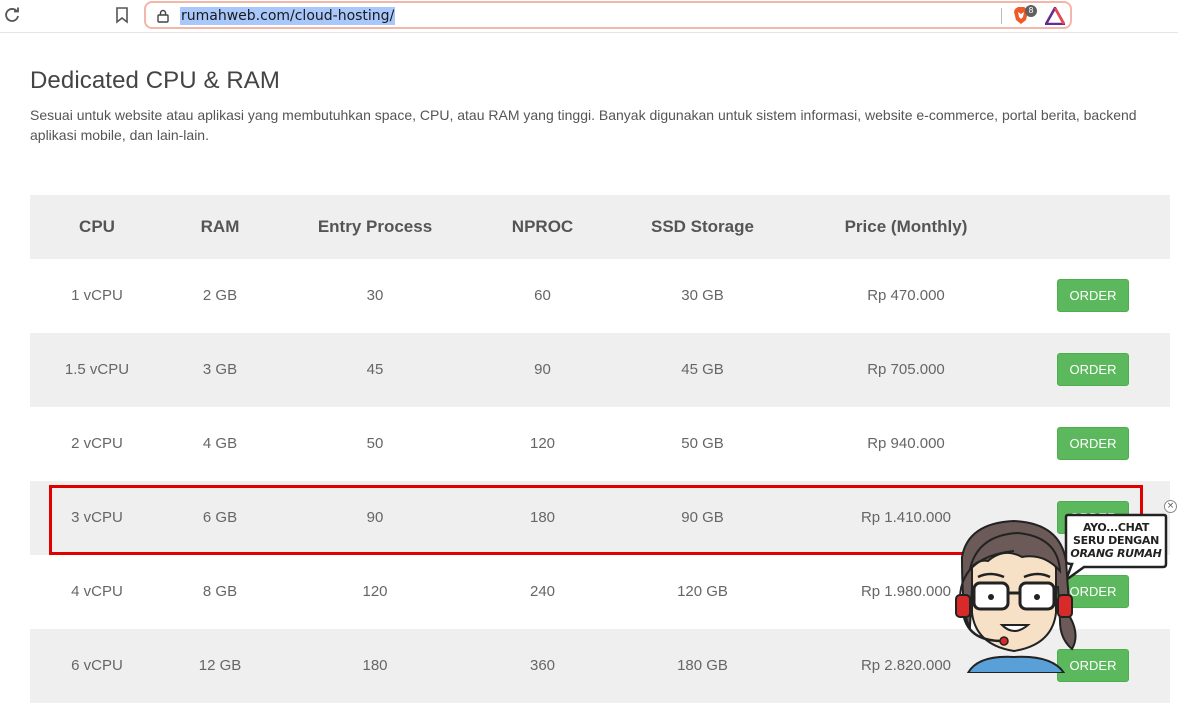 The image size is (1178, 703). What do you see at coordinates (702, 665) in the screenshot?
I see `cell-ssd-storage: 180 GB` at bounding box center [702, 665].